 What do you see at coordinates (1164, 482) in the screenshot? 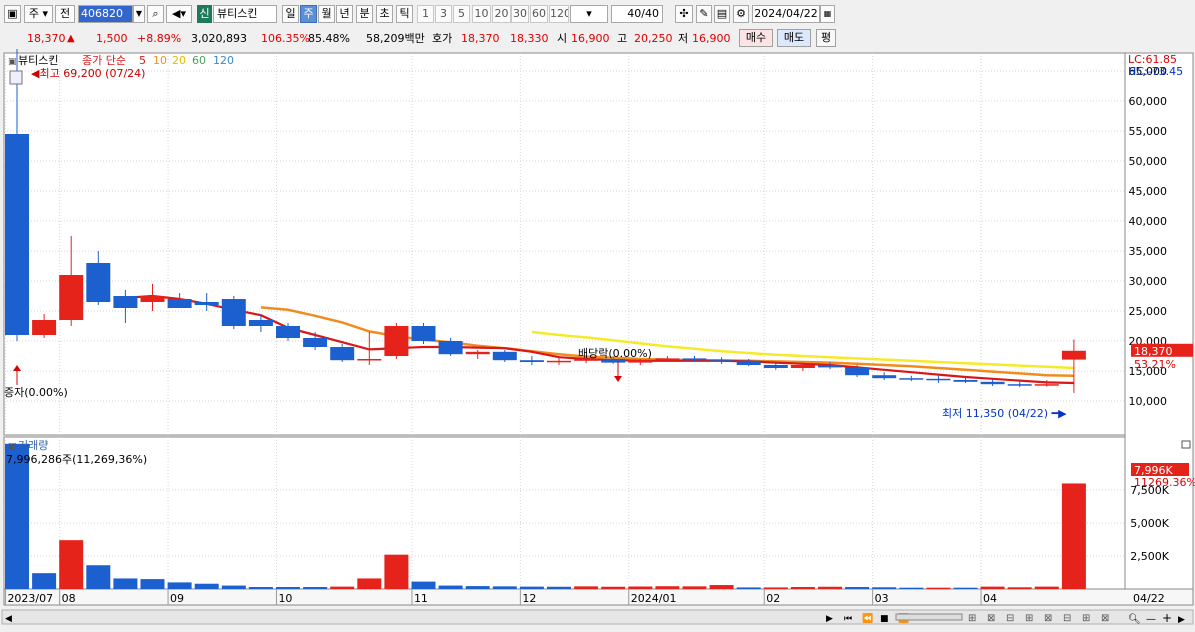
I see `current-volume-pct-label: 11269.36%` at bounding box center [1164, 482].